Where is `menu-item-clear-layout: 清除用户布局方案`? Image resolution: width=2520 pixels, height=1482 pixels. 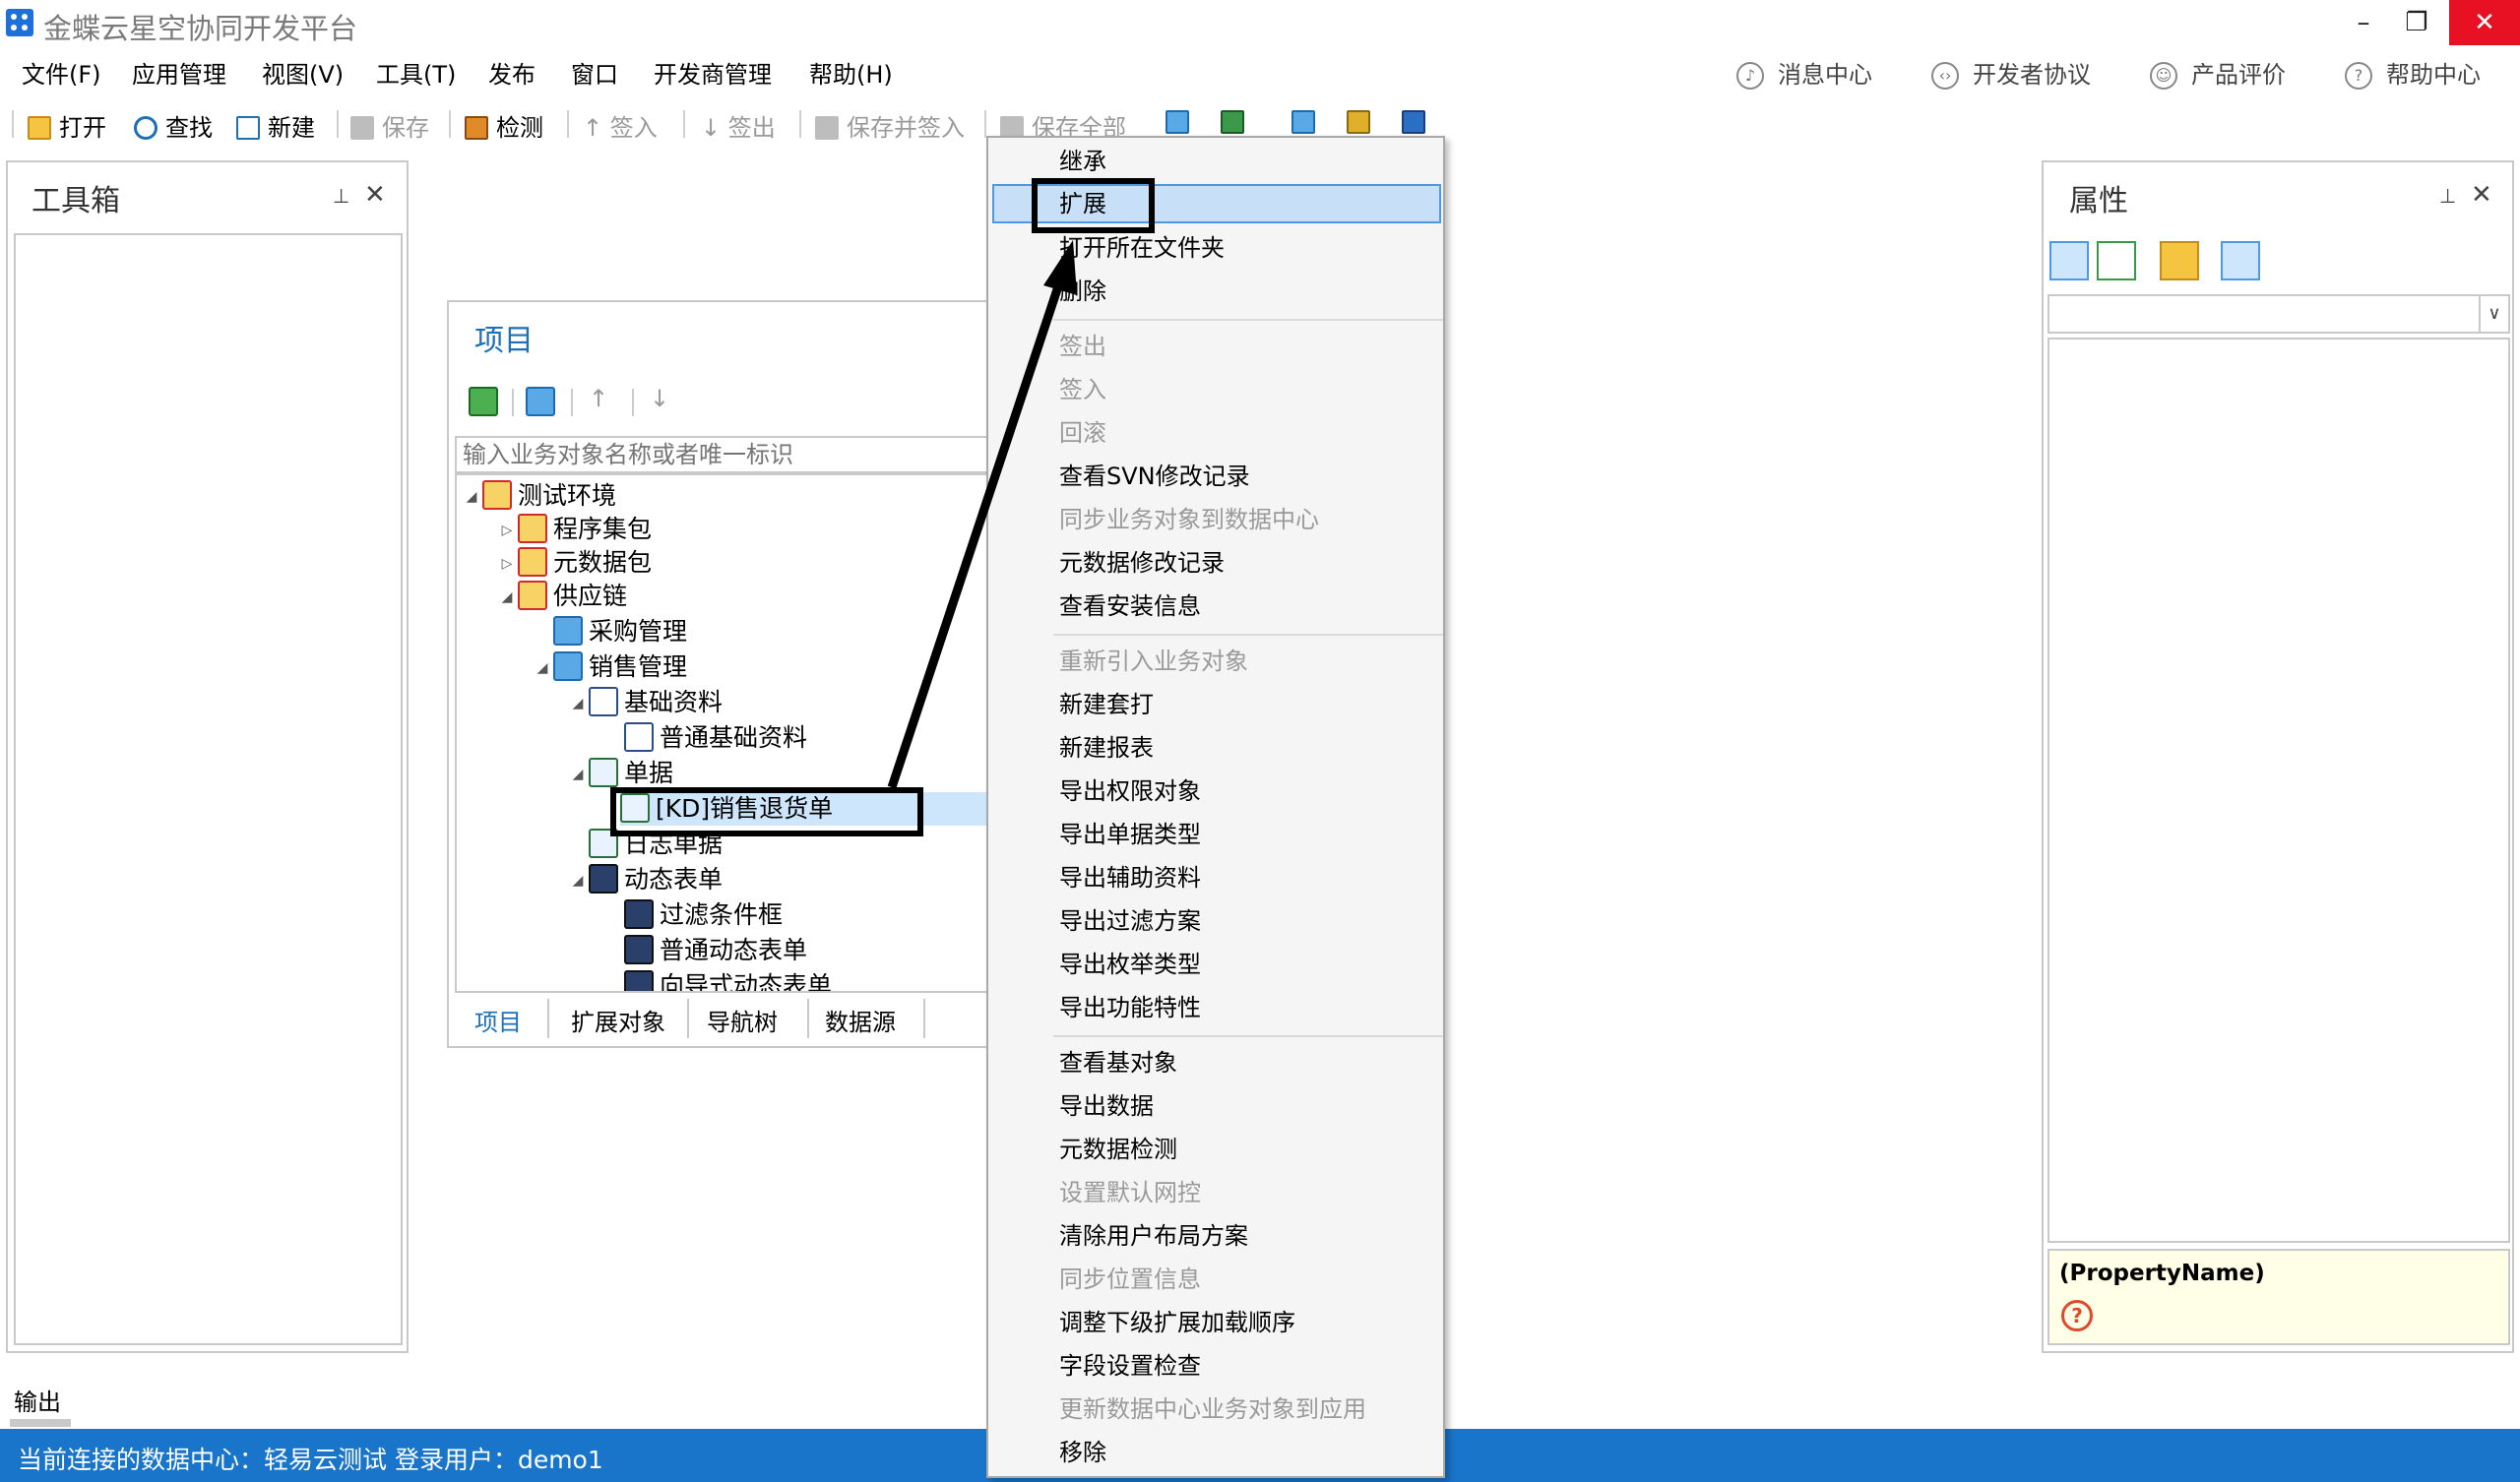
menu-item-clear-layout: 清除用户布局方案 is located at coordinates (1216, 1236).